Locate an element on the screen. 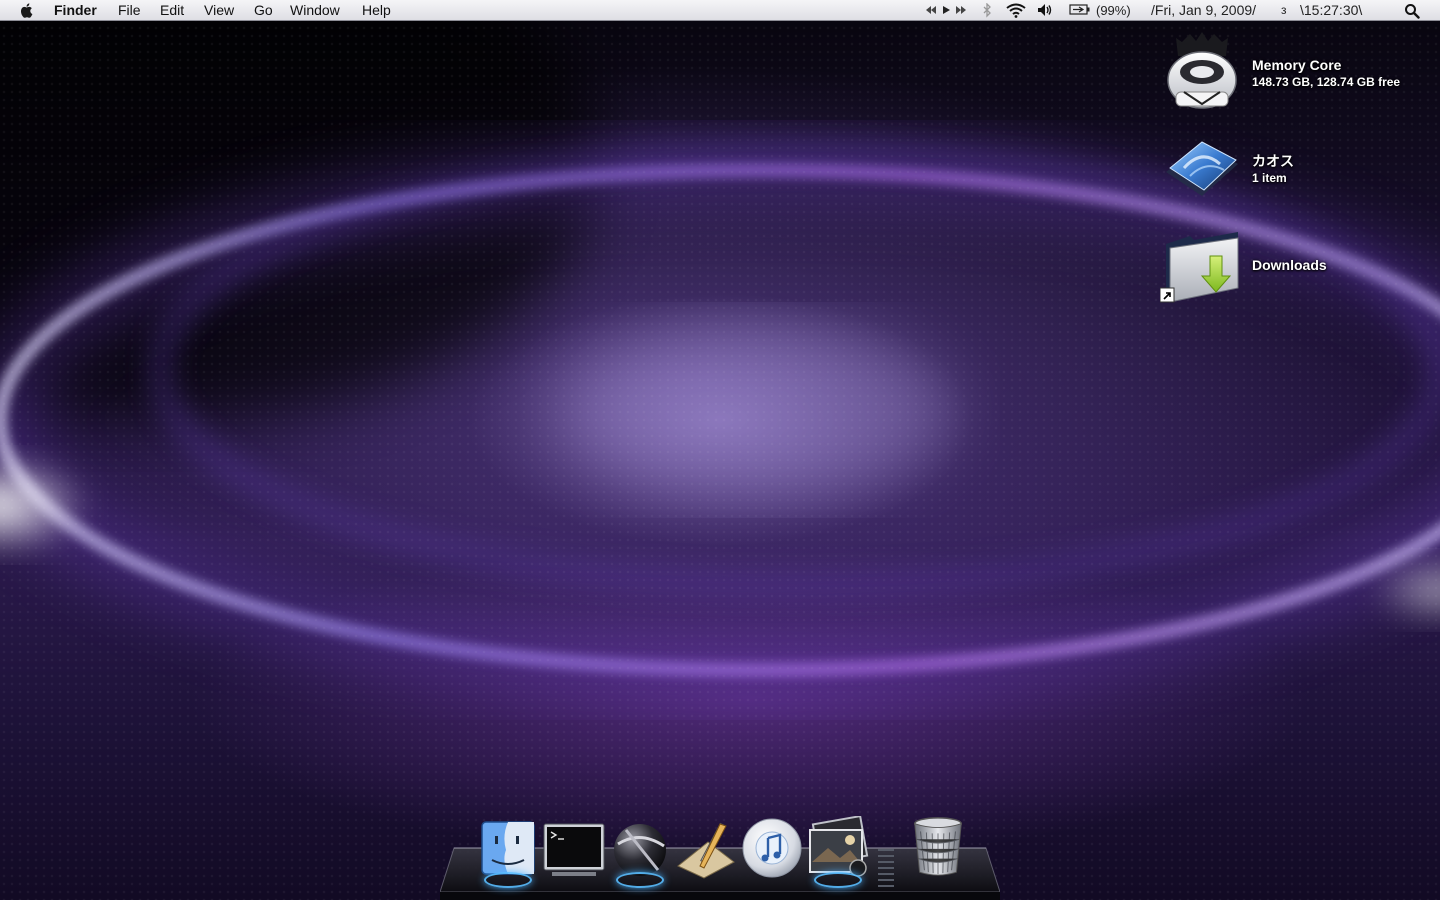 This screenshot has width=1440, height=900. battery-percentage: (99%) is located at coordinates (1113, 10).